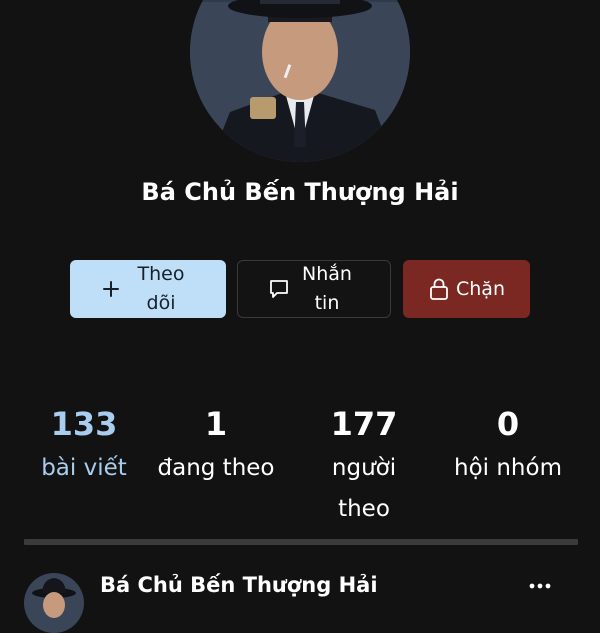 This screenshot has height=633, width=600. What do you see at coordinates (111, 289) in the screenshot?
I see `plus-icon` at bounding box center [111, 289].